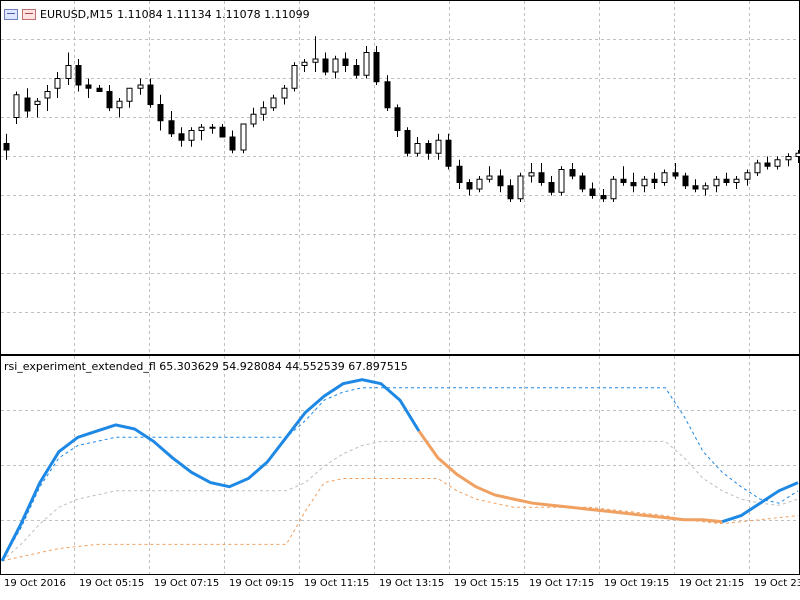 This screenshot has height=600, width=800. Describe the element at coordinates (213, 14) in the screenshot. I see `ohlc-values: 1.11084 1.11134 1.11078 1.11099` at that location.